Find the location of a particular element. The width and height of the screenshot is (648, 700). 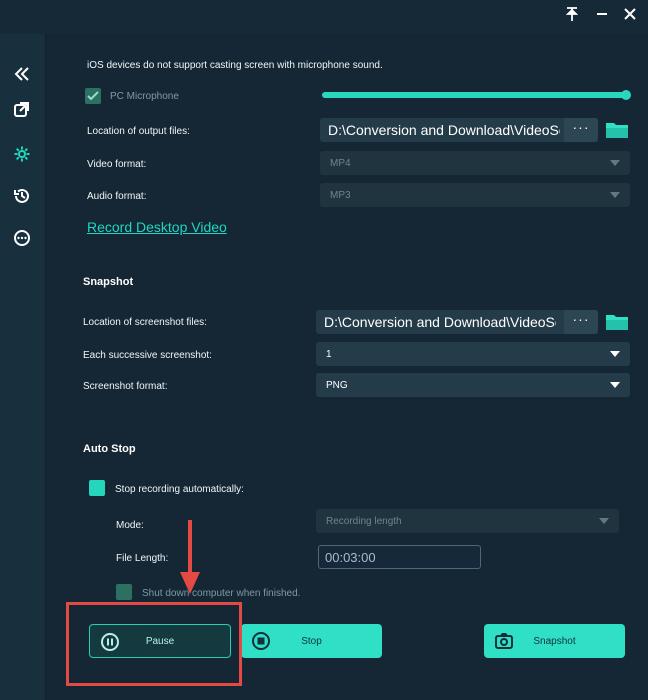

stop-label: Stop is located at coordinates (311, 641).